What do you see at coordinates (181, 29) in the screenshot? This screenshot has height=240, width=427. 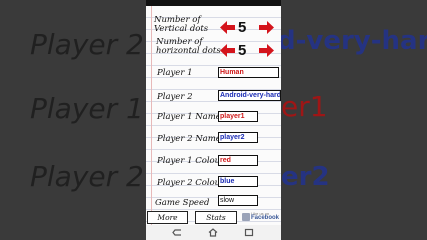 I see `vertical-dots-label-line2: Vertical dots` at bounding box center [181, 29].